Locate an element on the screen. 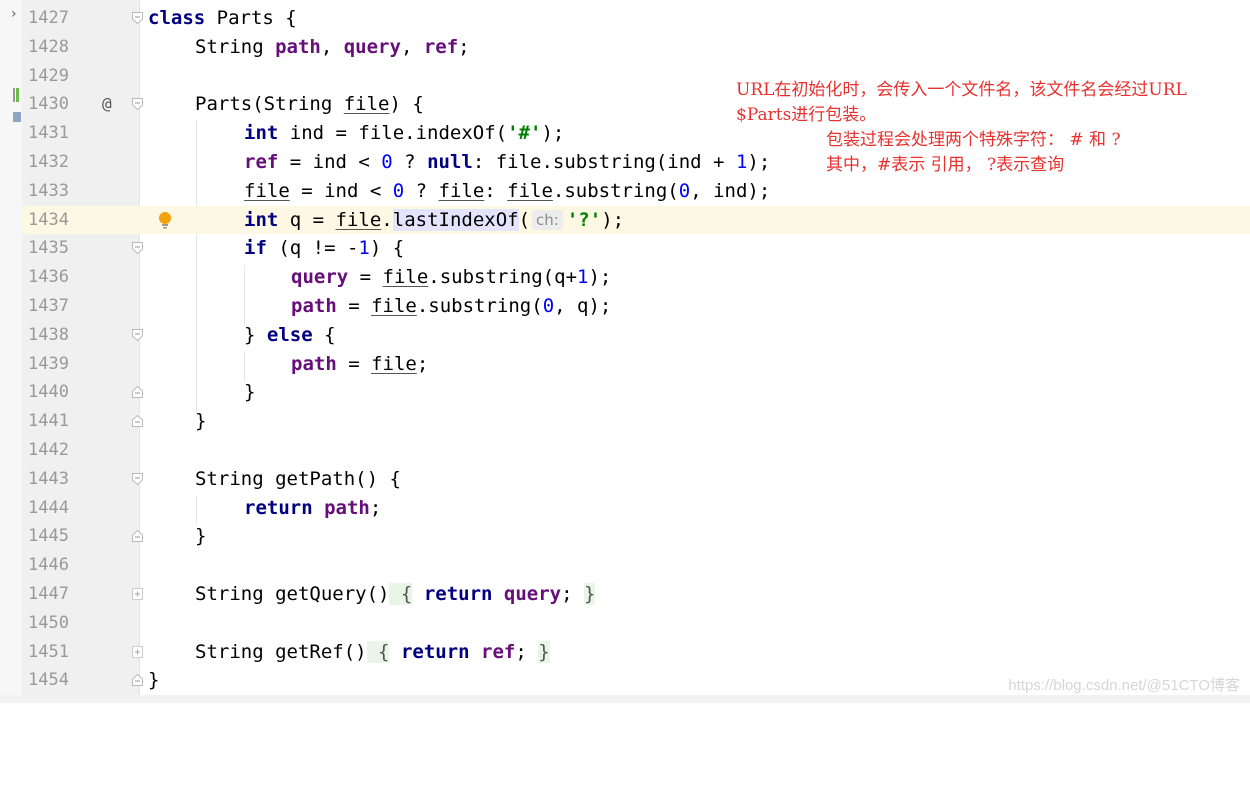 This screenshot has height=810, width=1250. line-number: 1446 is located at coordinates (48, 565).